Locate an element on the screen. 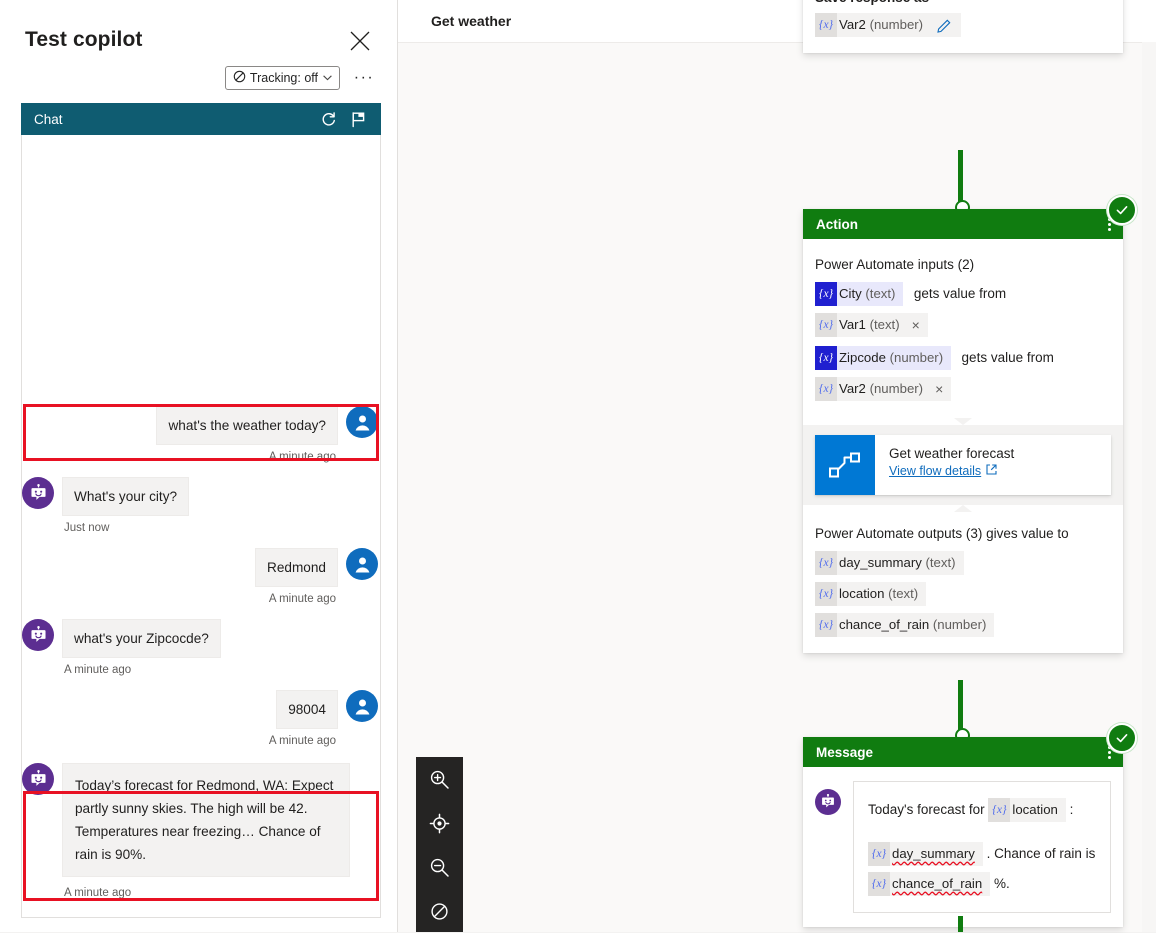  tracking-toggle-button: Tracking: off is located at coordinates (282, 78).